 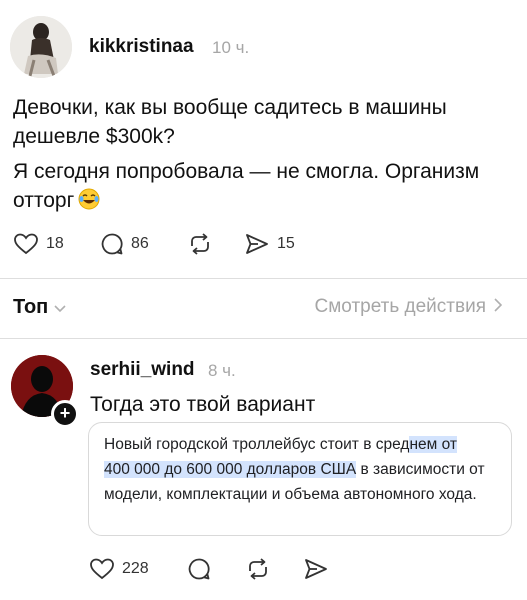 I want to click on reply-repost-button, so click(x=258, y=569).